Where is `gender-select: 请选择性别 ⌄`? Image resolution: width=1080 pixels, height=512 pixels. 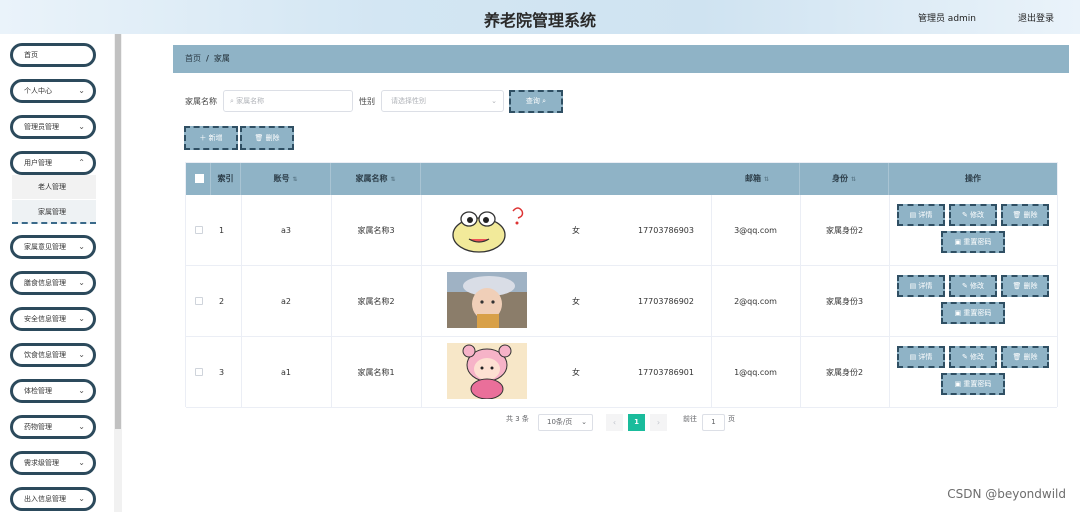
gender-select: 请选择性别 ⌄ is located at coordinates (442, 101).